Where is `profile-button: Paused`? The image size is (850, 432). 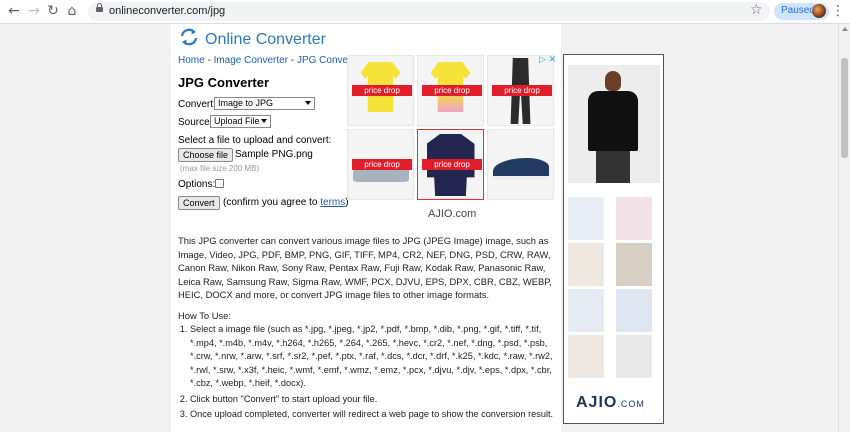
profile-button: Paused is located at coordinates (801, 11).